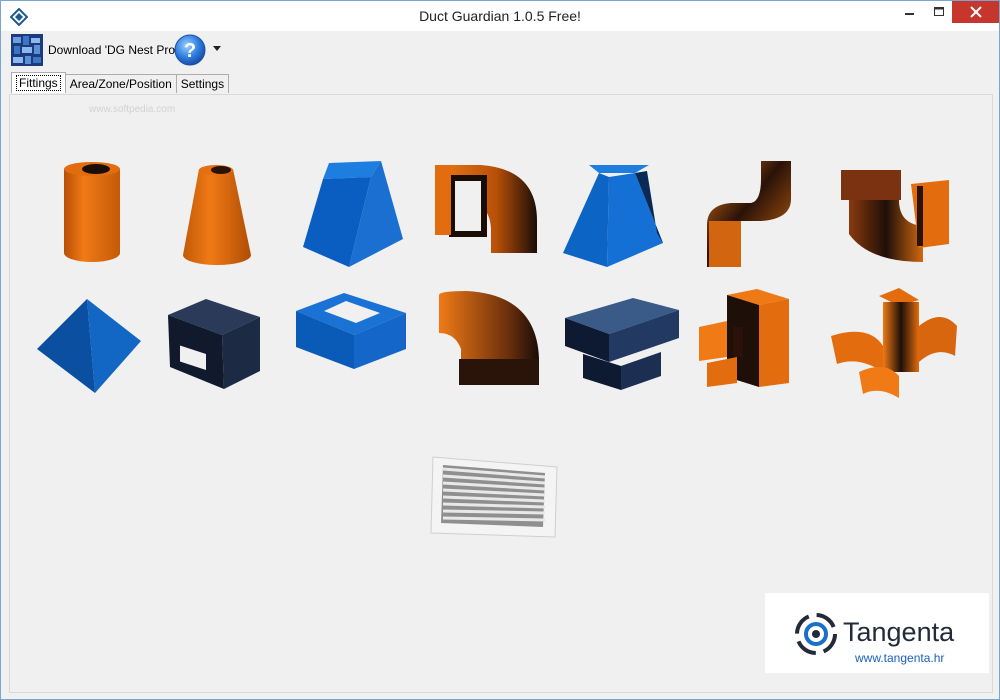  Describe the element at coordinates (500, 50) in the screenshot. I see `toolbar: Download 'DG Nest Pro' ?` at that location.